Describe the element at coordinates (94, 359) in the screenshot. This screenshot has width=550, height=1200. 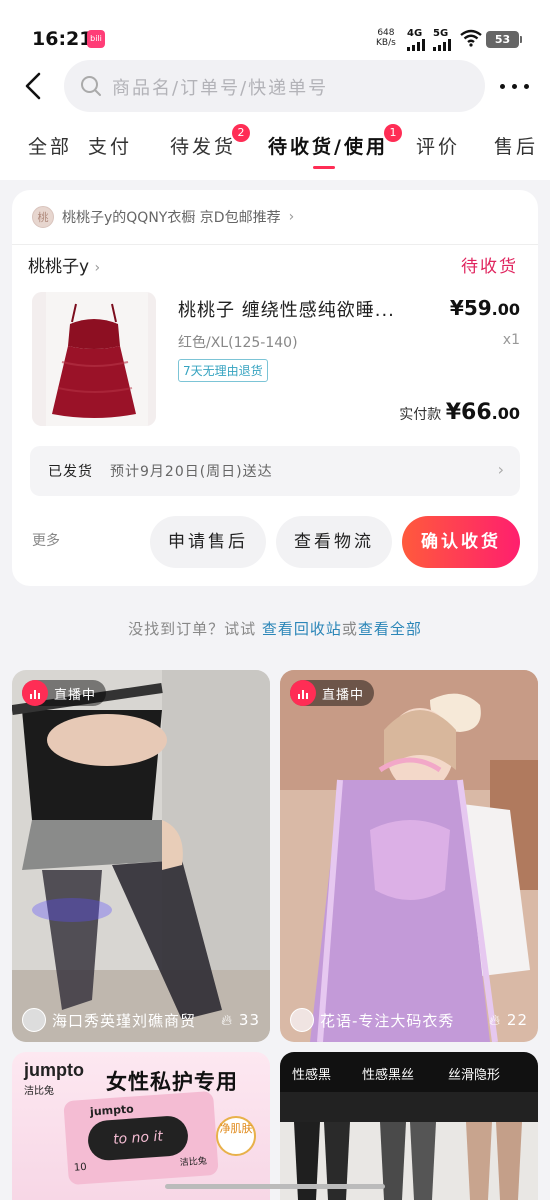
I see `product-image` at that location.